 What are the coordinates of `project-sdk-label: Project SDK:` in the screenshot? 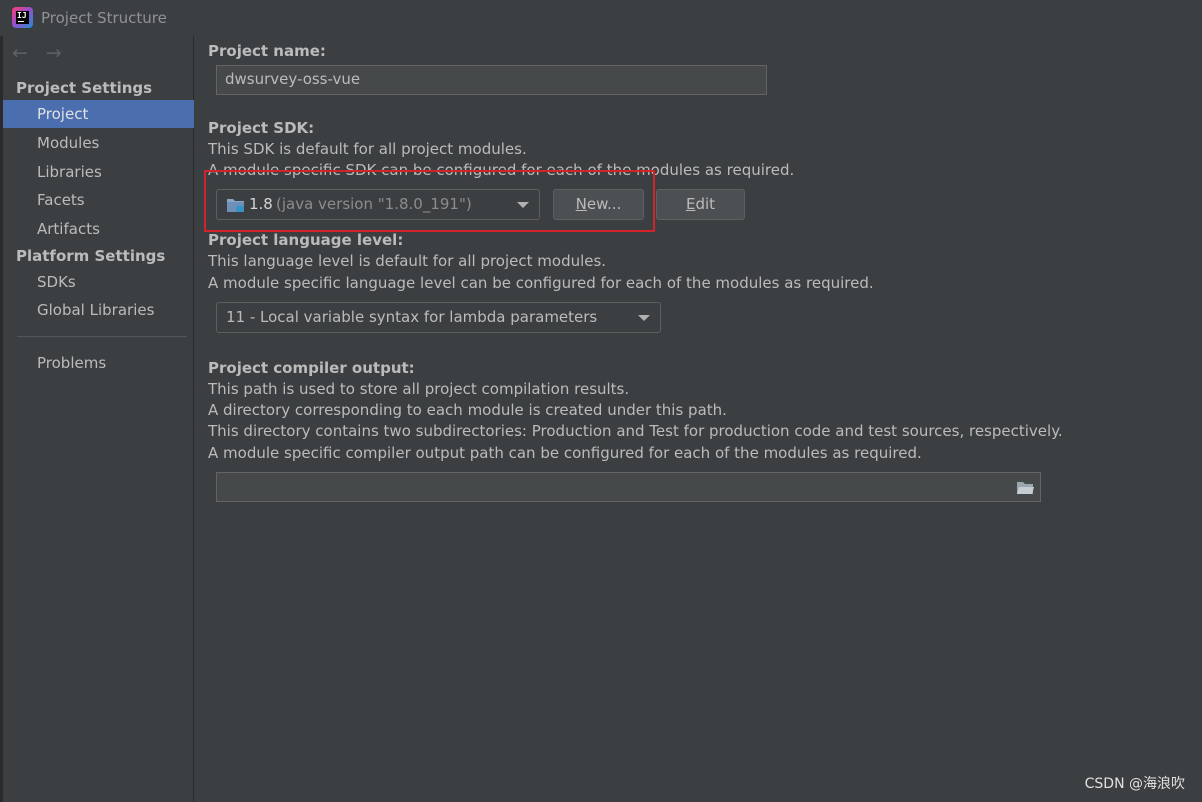 It's located at (261, 128).